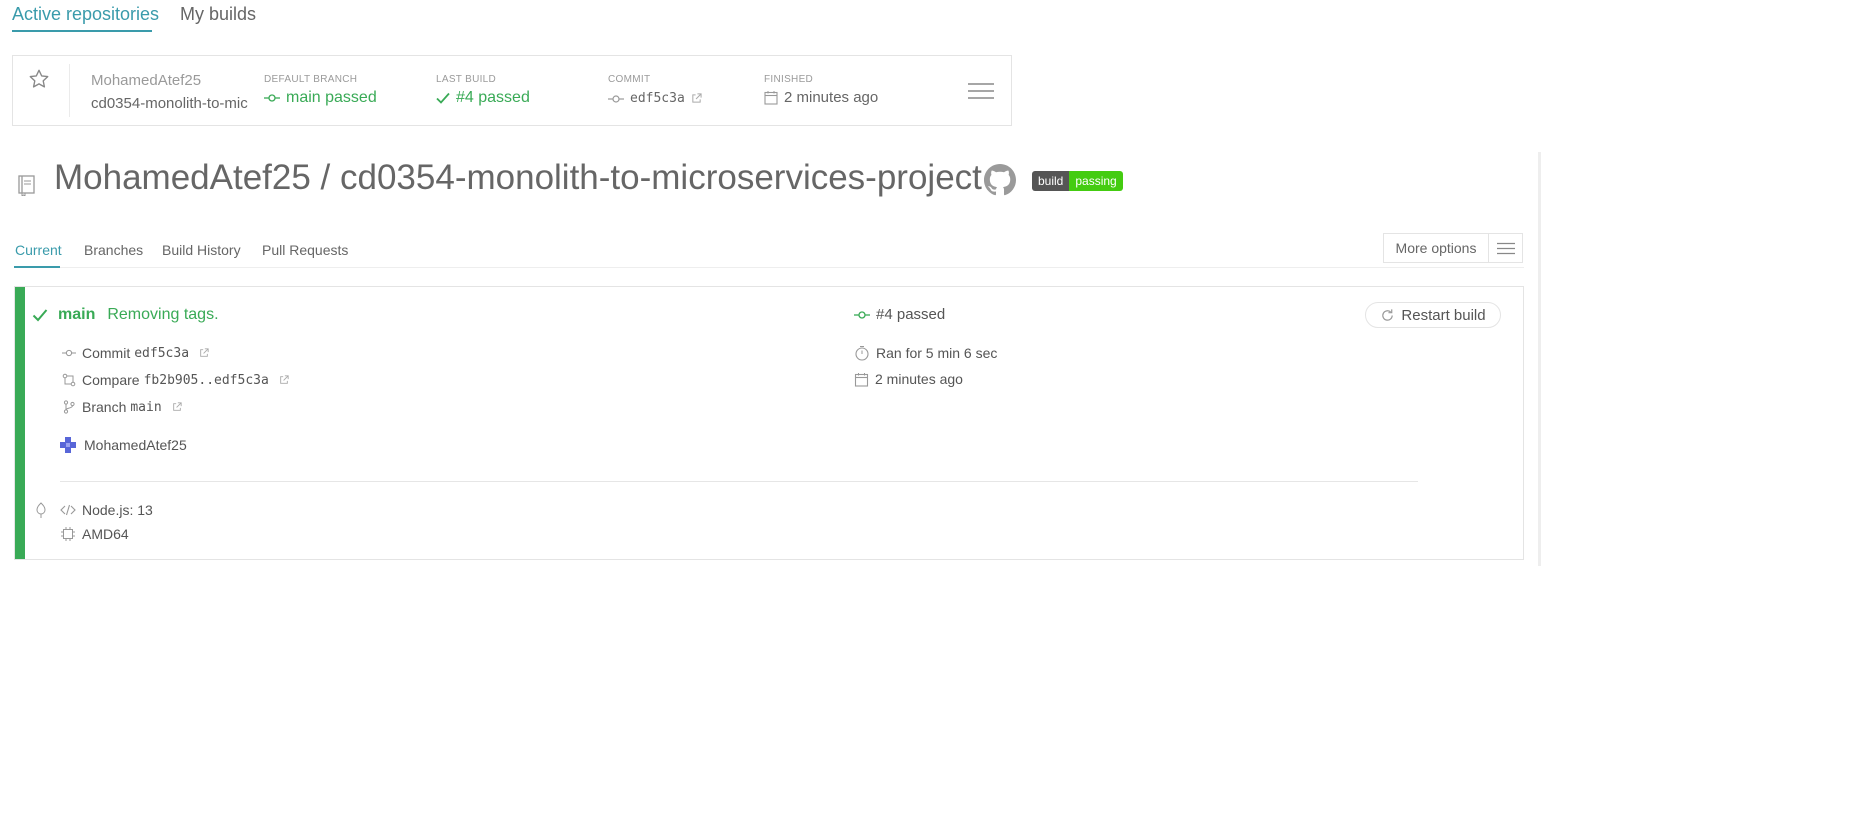  Describe the element at coordinates (1443, 315) in the screenshot. I see `restart-label: Restart build` at that location.